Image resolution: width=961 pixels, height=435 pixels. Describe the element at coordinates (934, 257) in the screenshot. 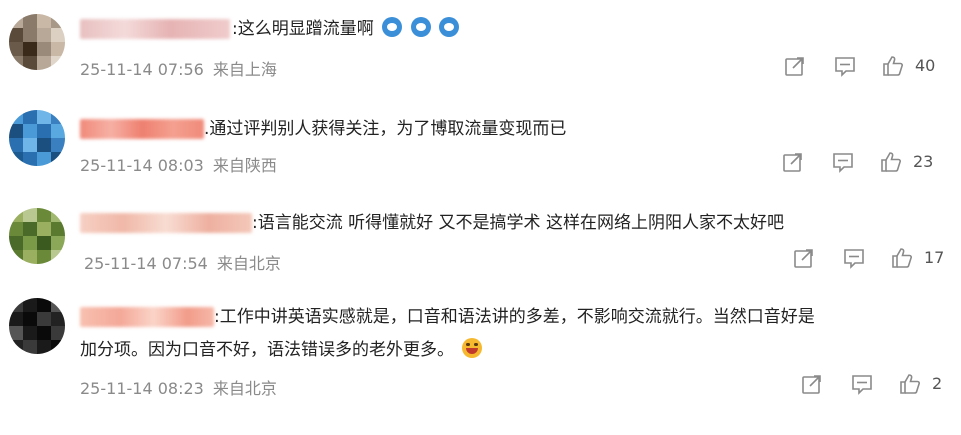

I see `like-count: 17` at that location.